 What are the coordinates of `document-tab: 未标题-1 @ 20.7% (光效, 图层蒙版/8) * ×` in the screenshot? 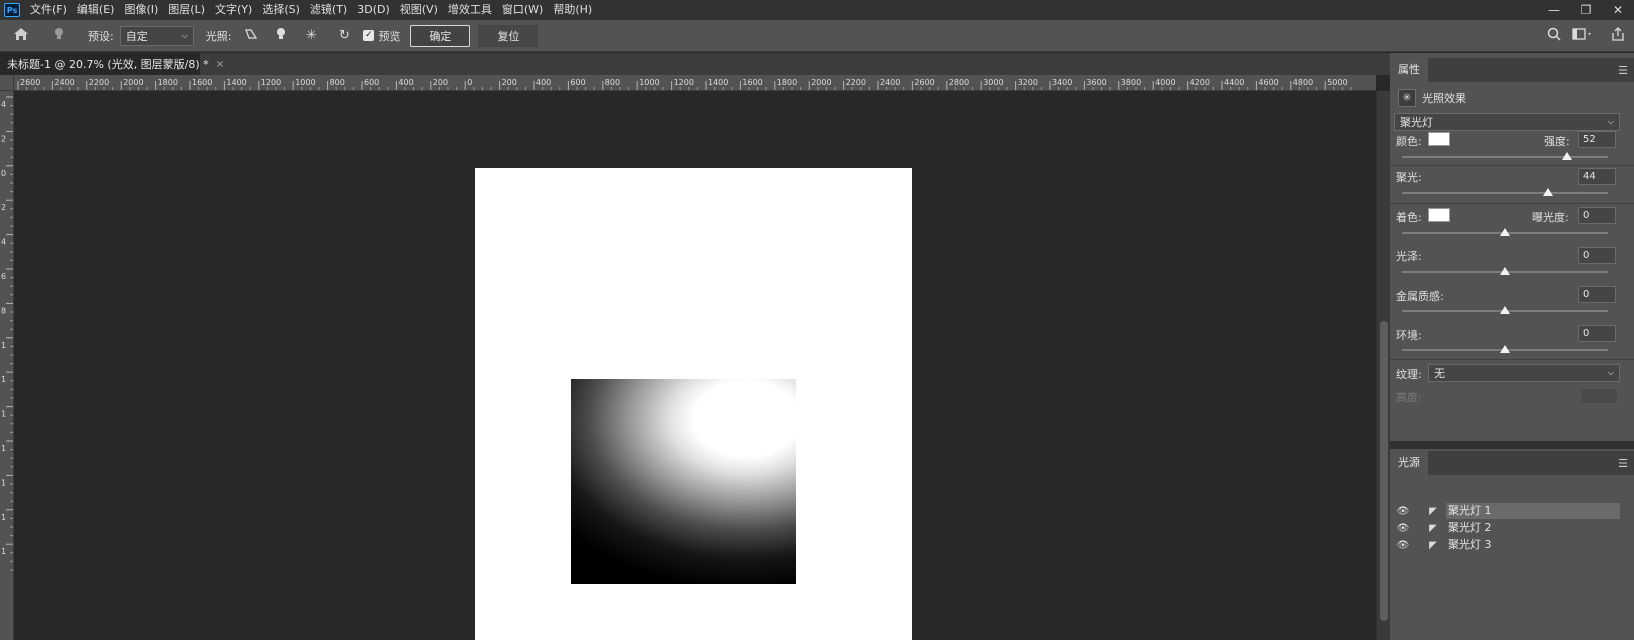 It's located at (112, 64).